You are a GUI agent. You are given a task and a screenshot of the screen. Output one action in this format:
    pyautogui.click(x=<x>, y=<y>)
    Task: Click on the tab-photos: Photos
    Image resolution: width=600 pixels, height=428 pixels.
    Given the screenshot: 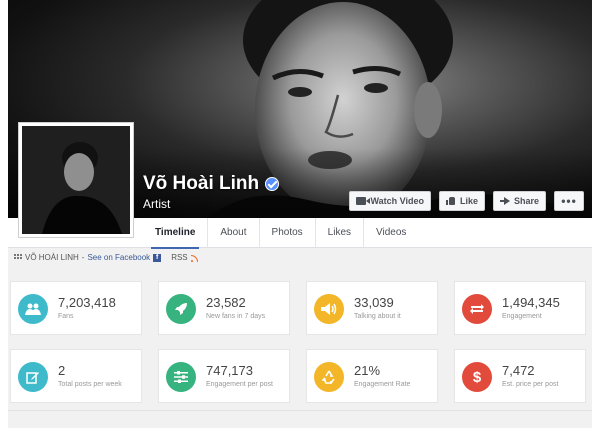 What is the action you would take?
    pyautogui.click(x=286, y=233)
    